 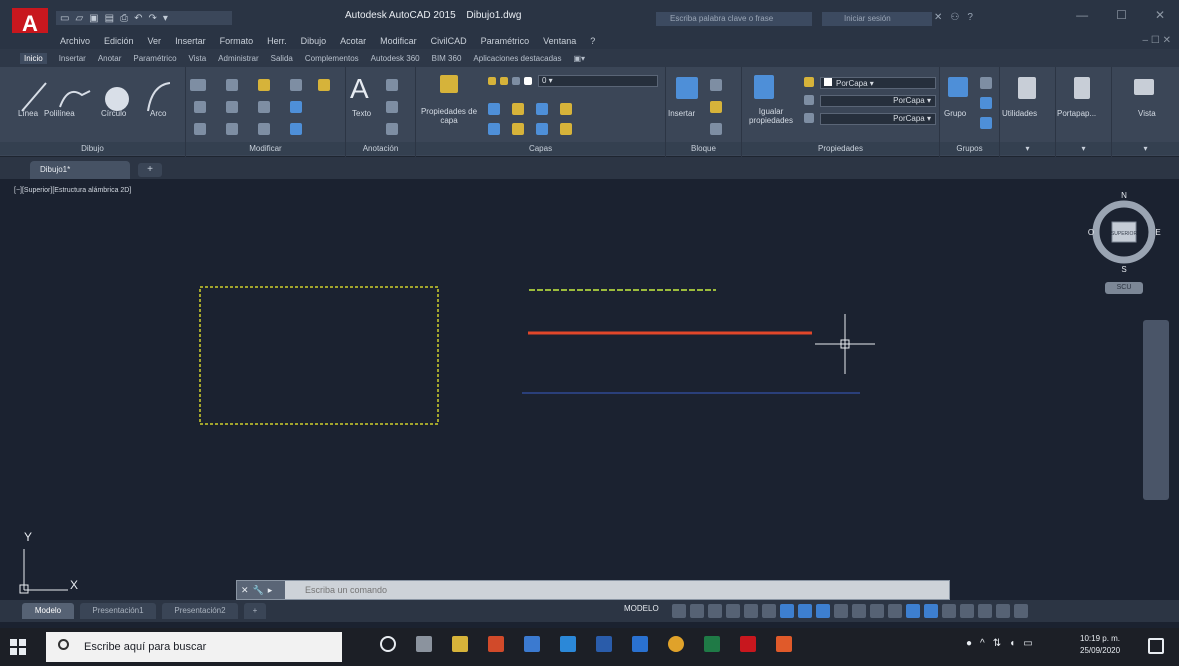 What do you see at coordinates (494, 109) in the screenshot?
I see `layer-isolate-icon` at bounding box center [494, 109].